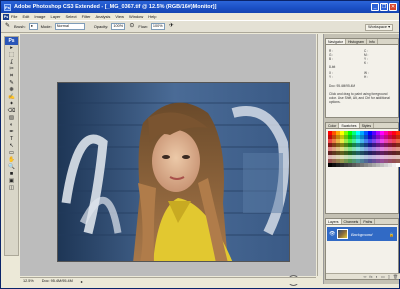 The image size is (400, 289). I want to click on menu-window: Window, so click(136, 16).